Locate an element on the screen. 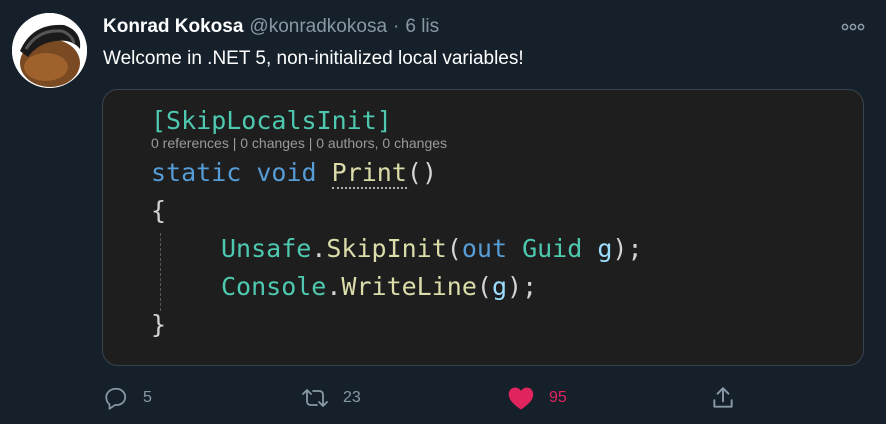 This screenshot has height=424, width=886. avatar-image is located at coordinates (49, 50).